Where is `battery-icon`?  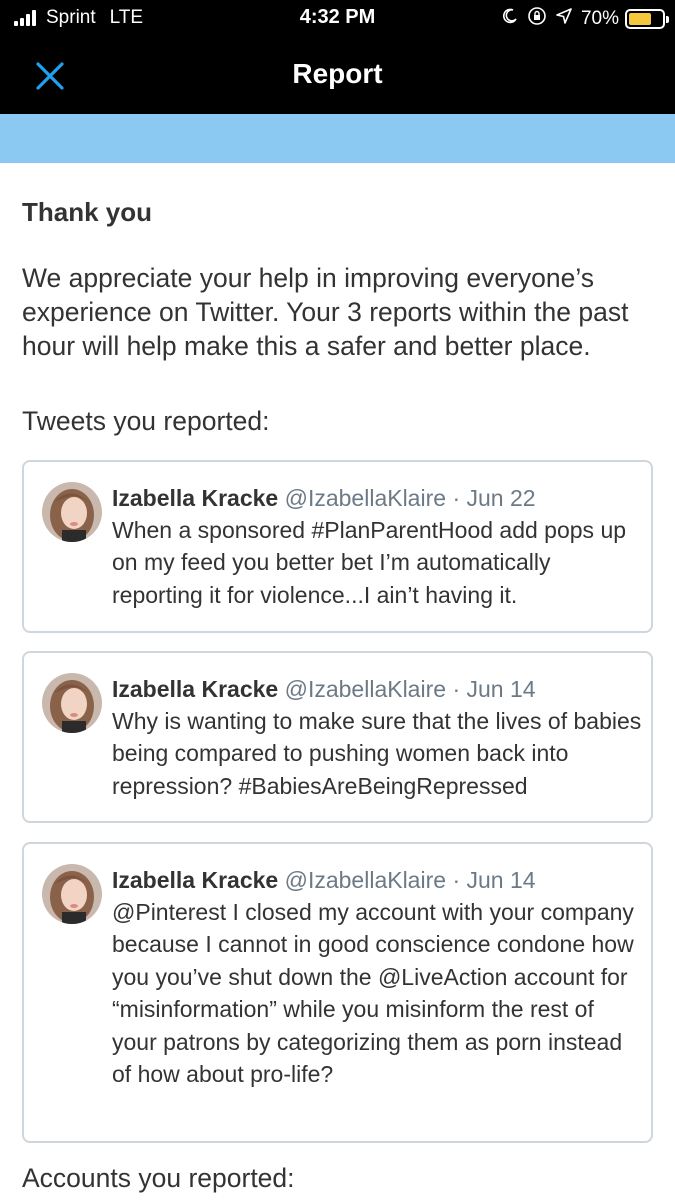
battery-icon is located at coordinates (647, 18).